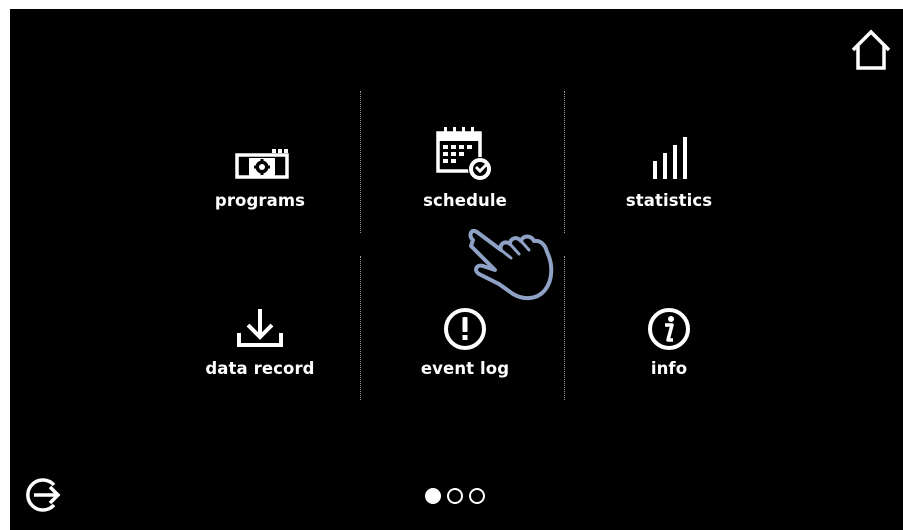 This screenshot has width=903, height=530. I want to click on divider-top-left, so click(360, 162).